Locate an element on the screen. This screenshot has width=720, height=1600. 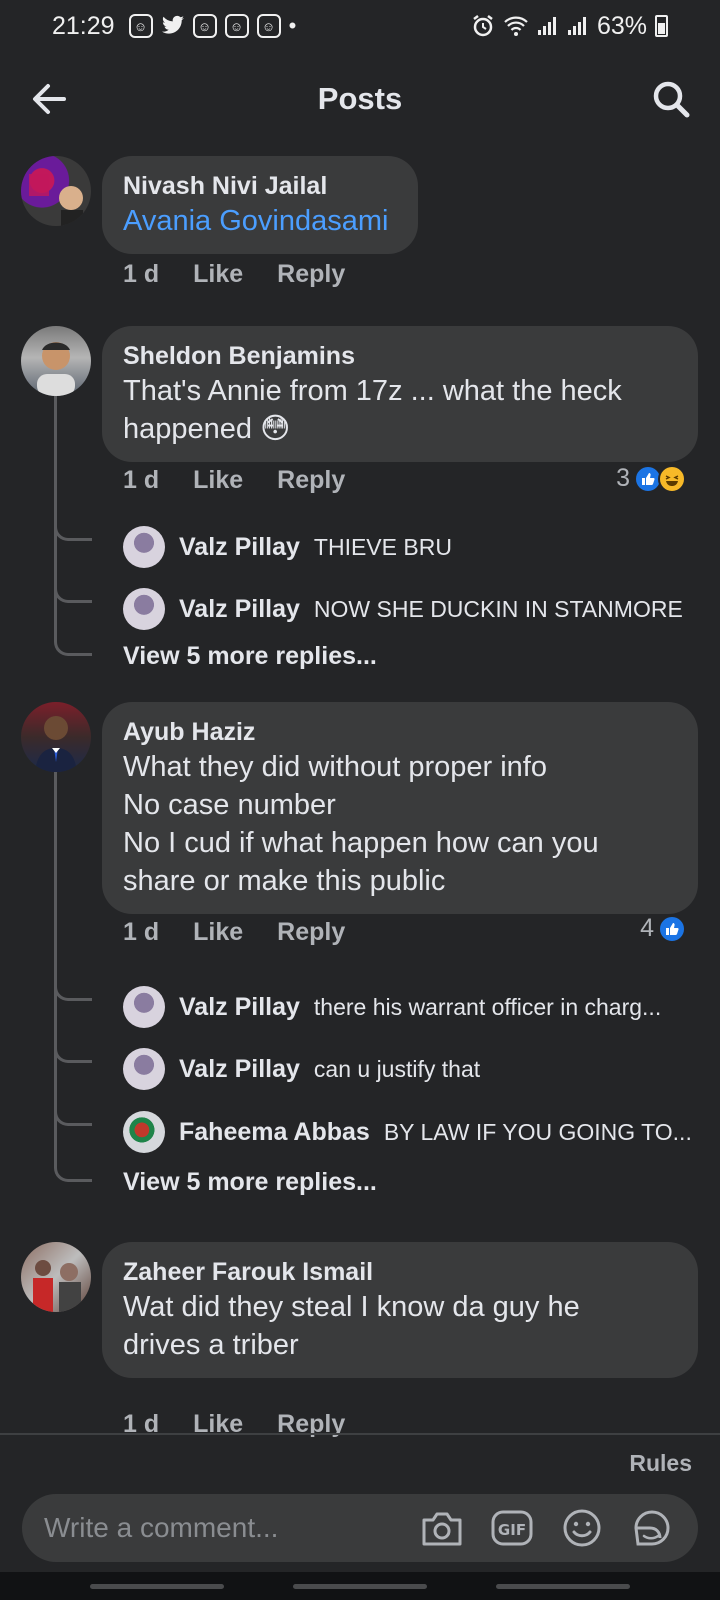
twitter-bird-icon is located at coordinates (173, 26).